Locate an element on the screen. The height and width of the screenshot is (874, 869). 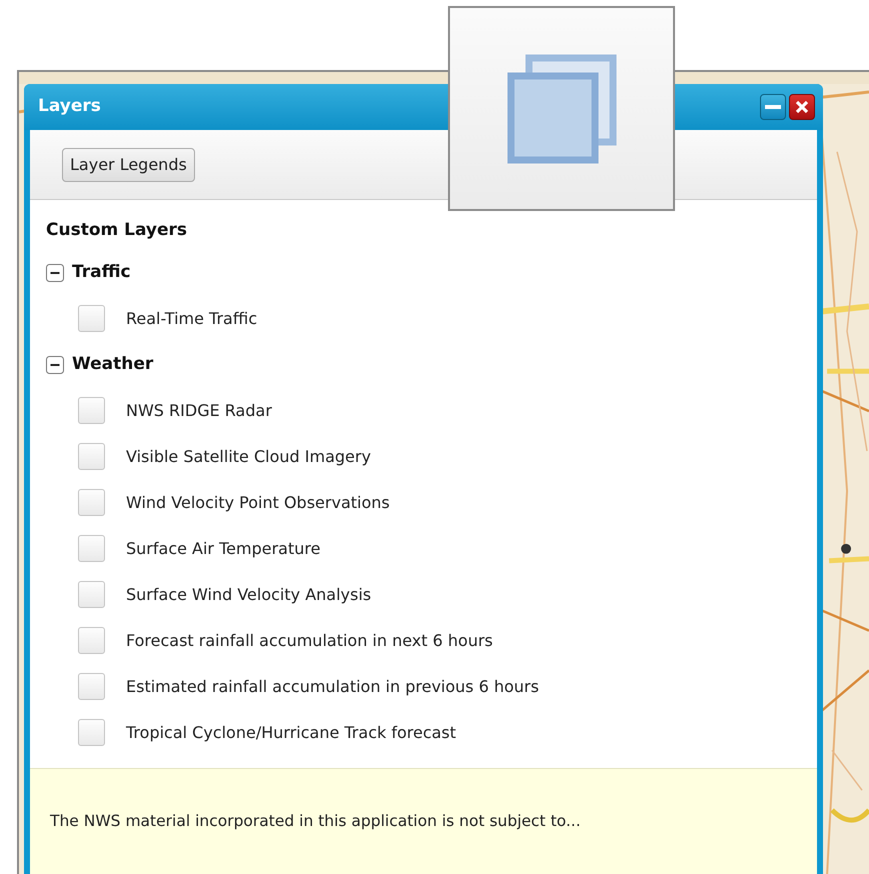
layer-label: Estimated rainfall accumulation in previous 6 hours is located at coordinates (332, 687).